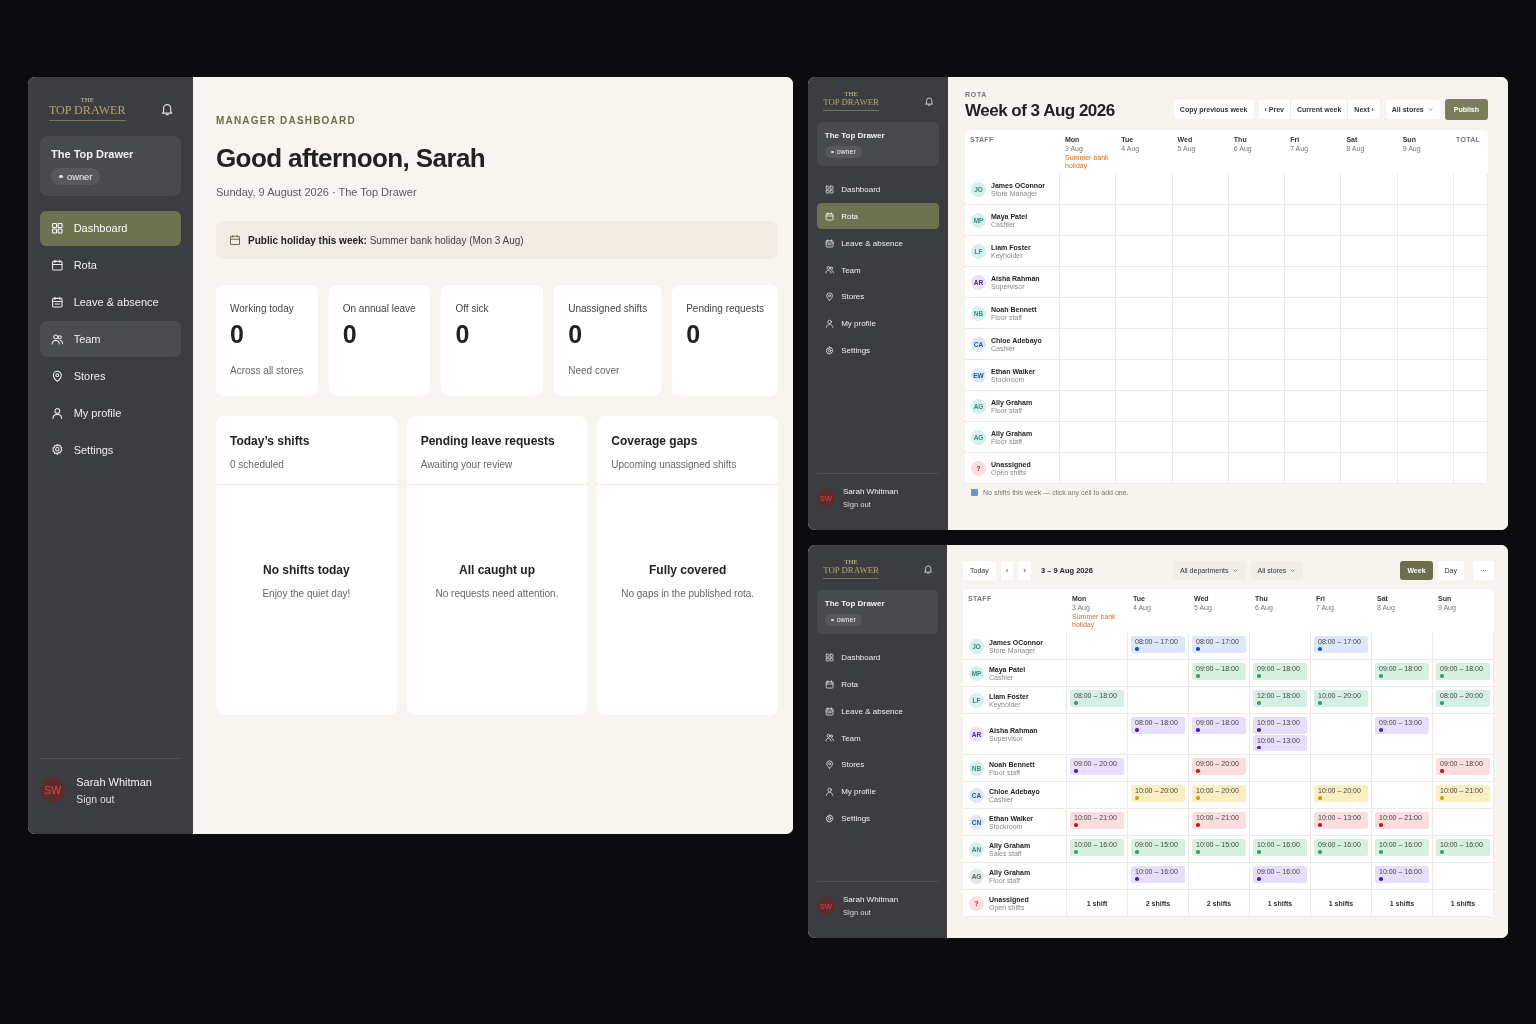 The image size is (1536, 1024). What do you see at coordinates (110, 166) in the screenshot?
I see `store-card: The Top Drawer owner` at bounding box center [110, 166].